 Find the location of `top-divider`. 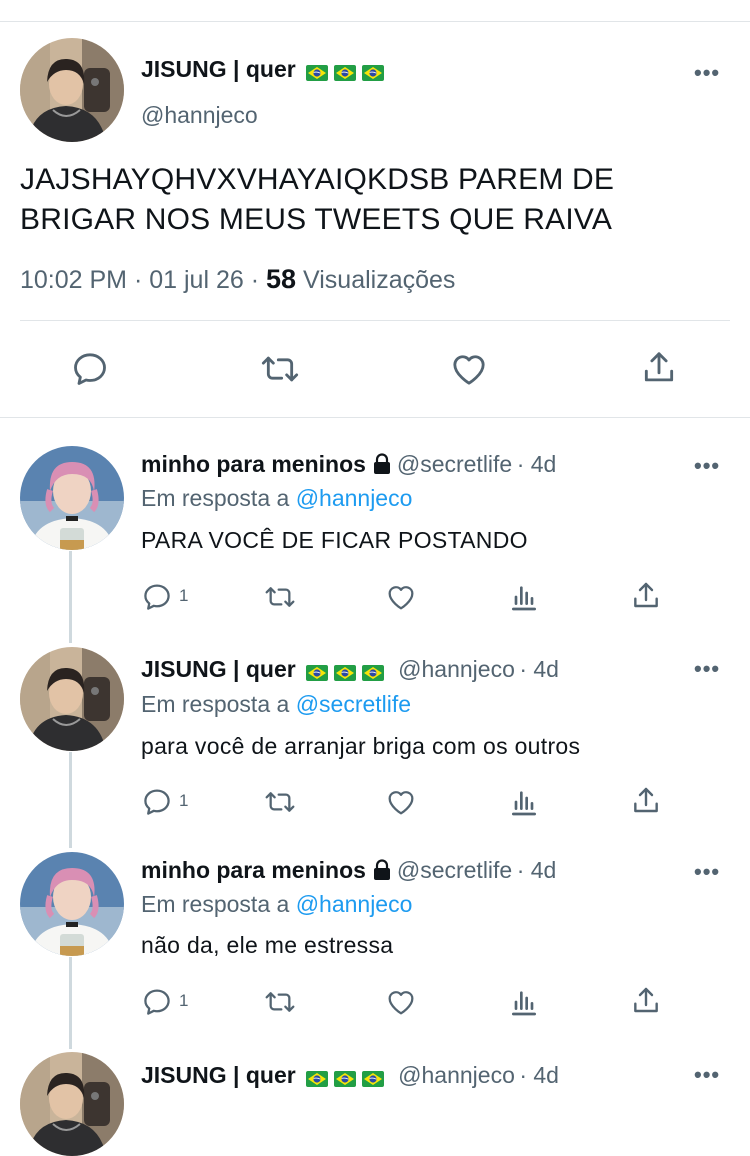

top-divider is located at coordinates (375, 21).